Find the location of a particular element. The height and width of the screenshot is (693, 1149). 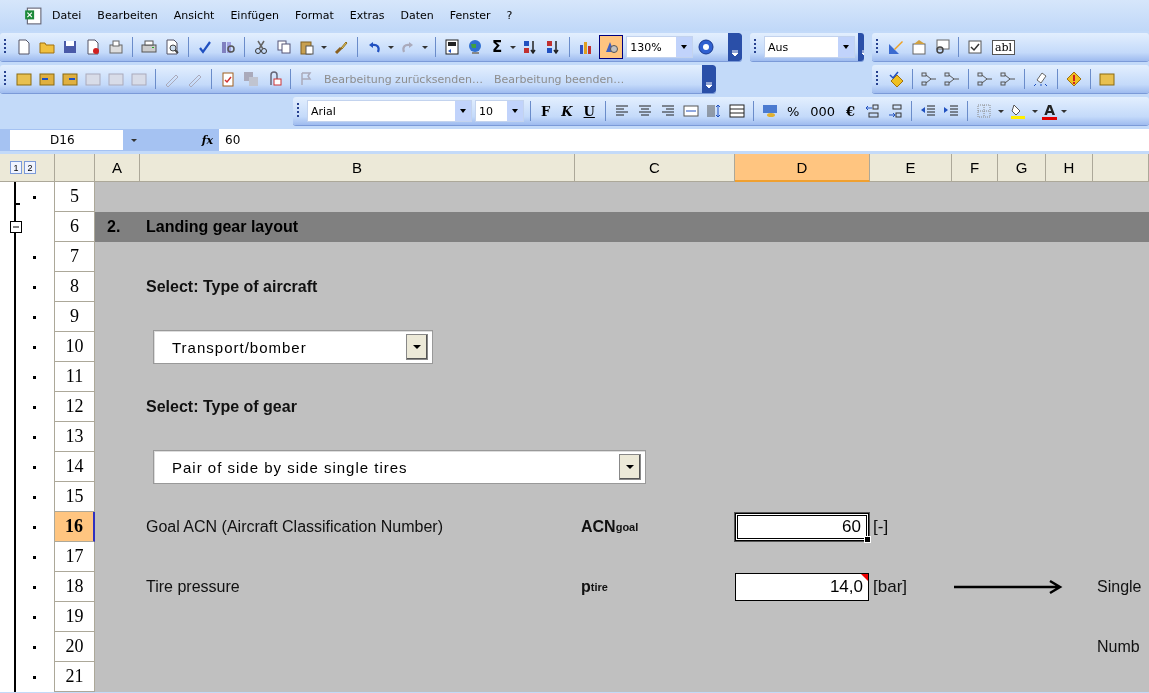

clipboard-icon is located at coordinates (307, 47).